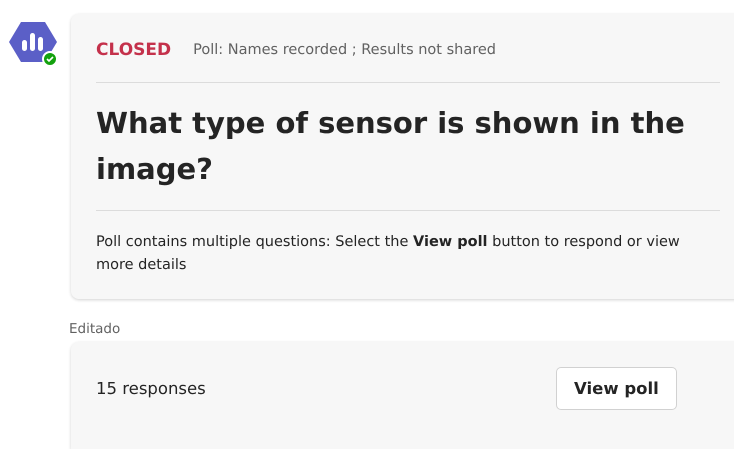 The image size is (734, 449). I want to click on responses-count: 15 responses, so click(151, 388).